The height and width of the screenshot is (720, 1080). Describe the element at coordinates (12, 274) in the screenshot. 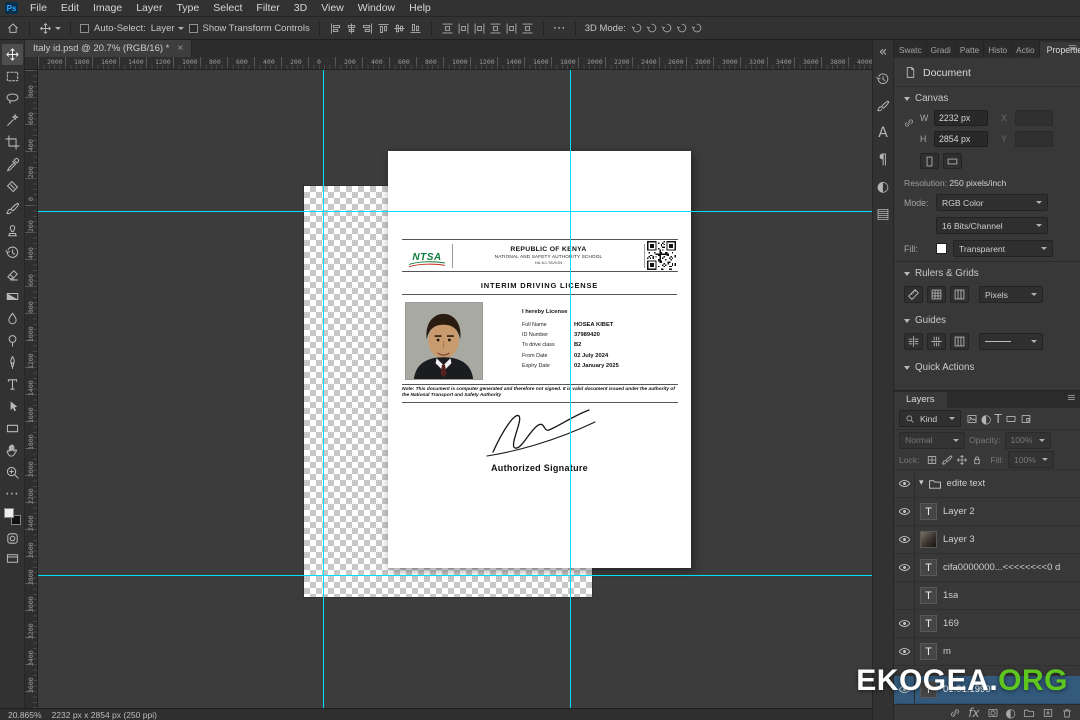

I see `eraser-tool` at that location.